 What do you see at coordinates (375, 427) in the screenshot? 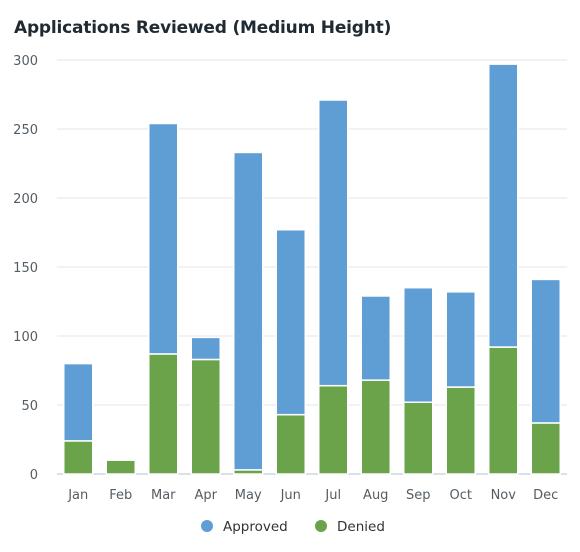
I see `bar-denied-aug` at bounding box center [375, 427].